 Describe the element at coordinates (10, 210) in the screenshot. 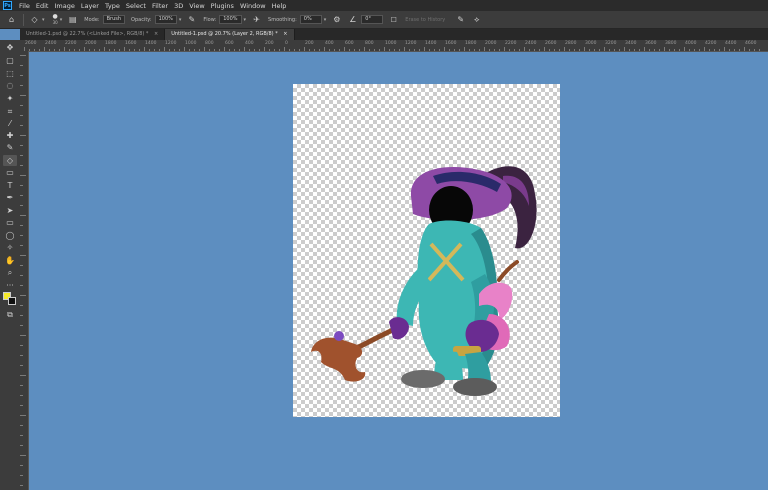

I see `path-selection-tool-icon: ➤` at that location.